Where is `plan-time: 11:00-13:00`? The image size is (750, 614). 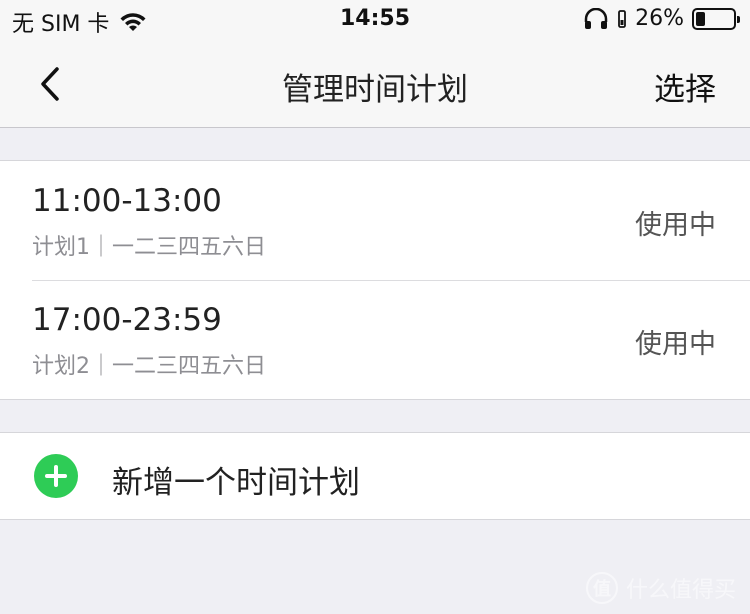 plan-time: 11:00-13:00 is located at coordinates (127, 201).